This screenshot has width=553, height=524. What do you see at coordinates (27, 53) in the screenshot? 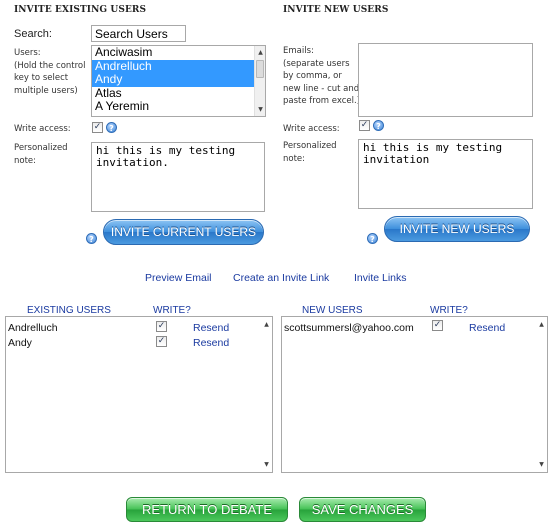
I see `users-label-line: Users:` at bounding box center [27, 53].